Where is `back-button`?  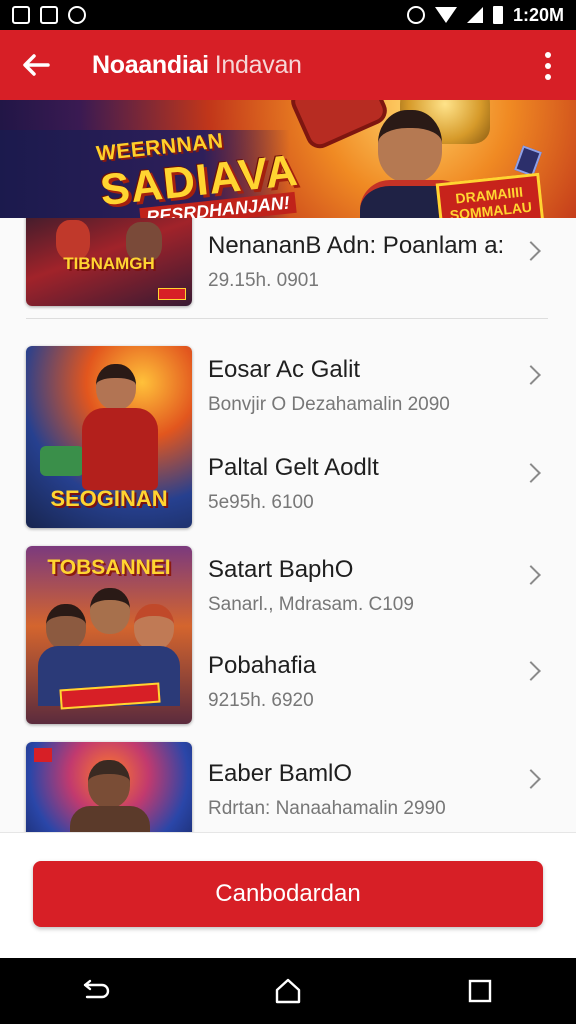 back-button is located at coordinates (36, 65).